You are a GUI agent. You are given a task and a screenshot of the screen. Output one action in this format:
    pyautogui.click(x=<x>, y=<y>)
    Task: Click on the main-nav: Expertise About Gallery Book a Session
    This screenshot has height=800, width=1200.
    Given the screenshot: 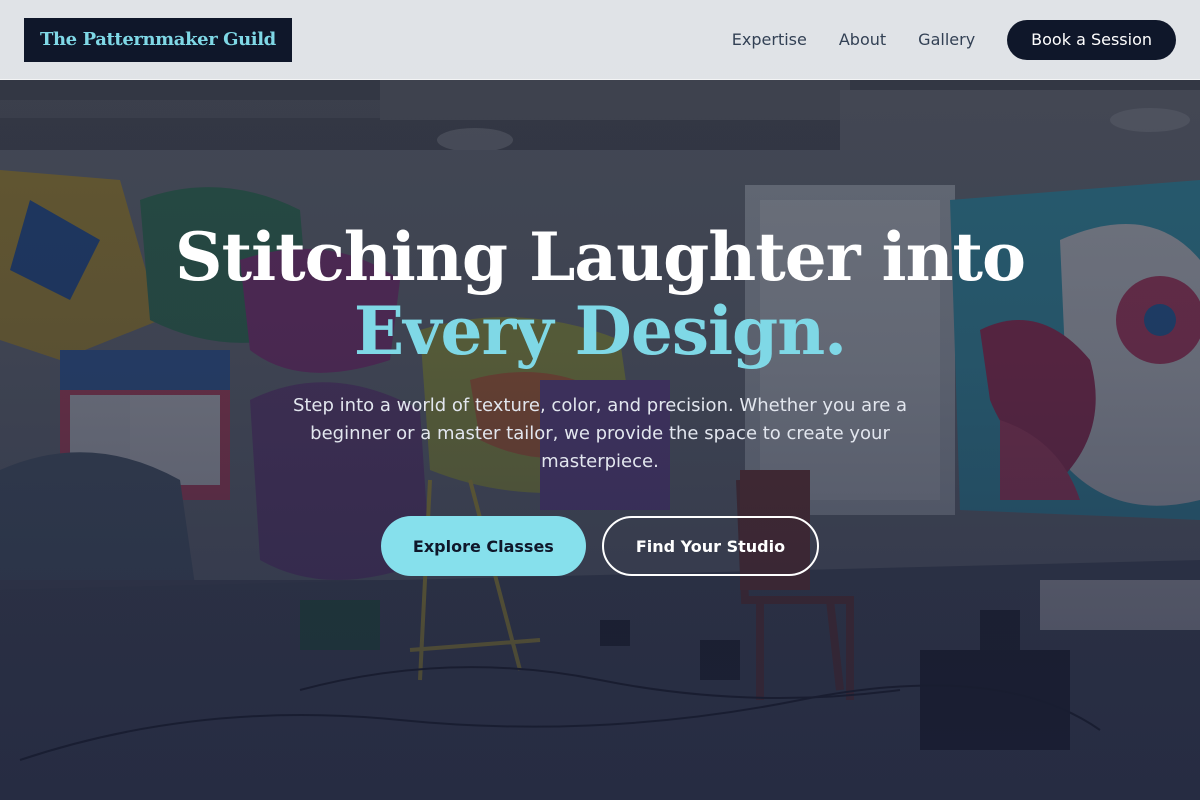 What is the action you would take?
    pyautogui.click(x=954, y=39)
    